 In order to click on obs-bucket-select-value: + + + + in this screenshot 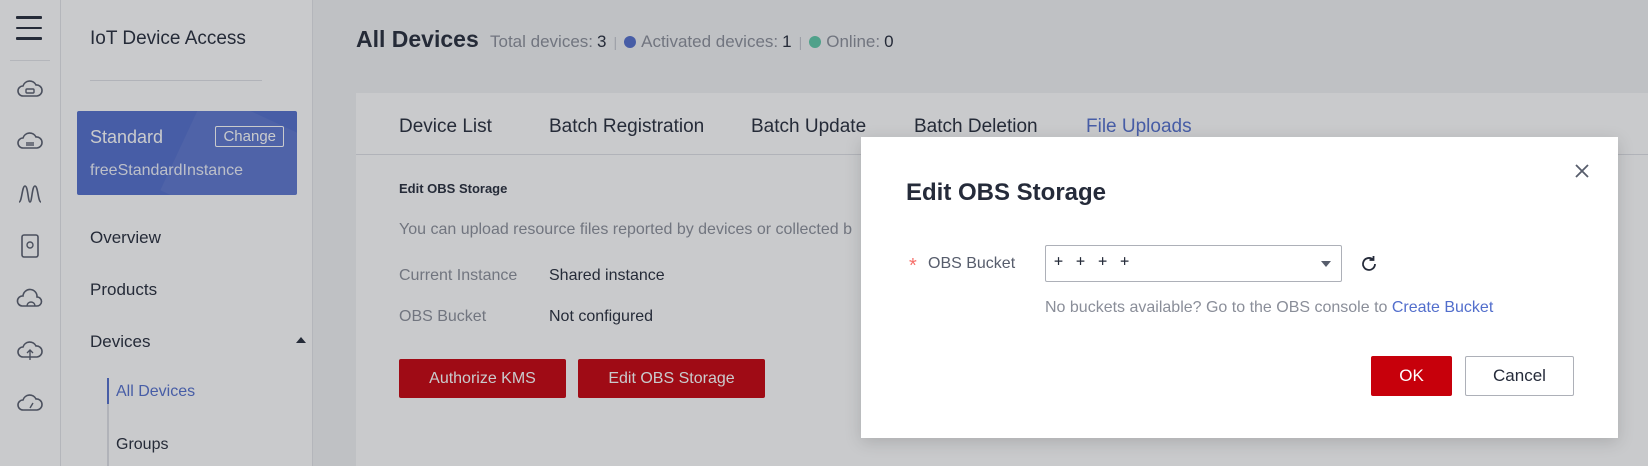, I will do `click(1093, 261)`.